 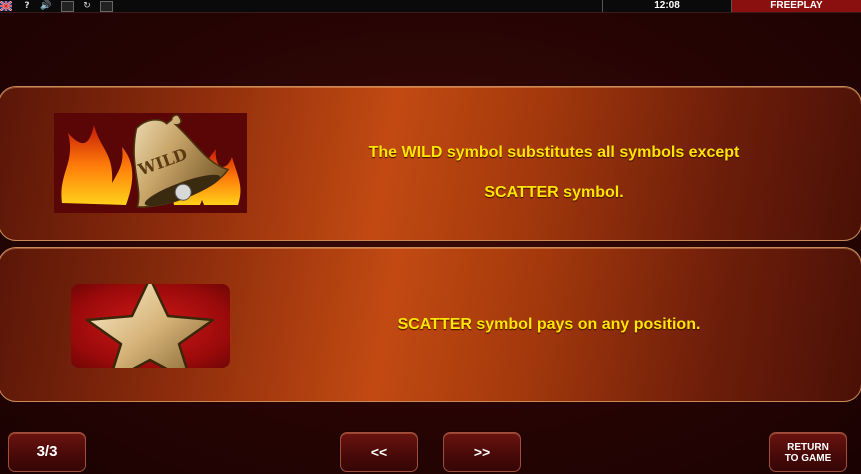 I want to click on prev-page-button: <<, so click(x=379, y=452).